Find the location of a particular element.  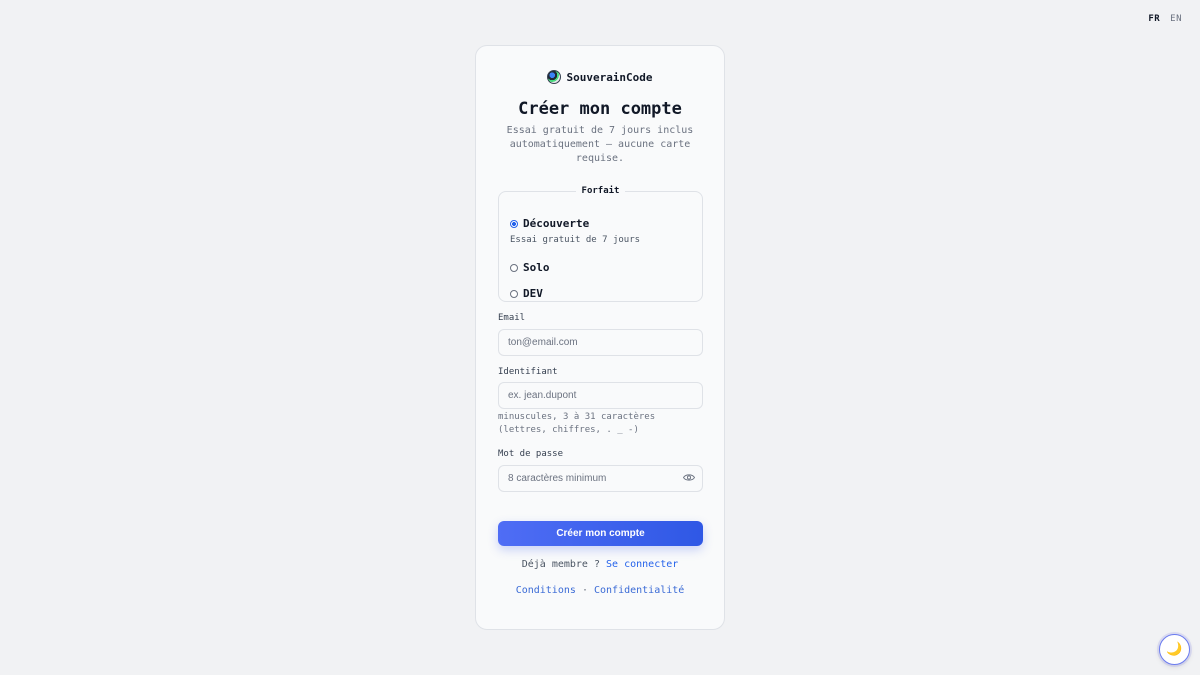

plan-option-solo: Solo is located at coordinates (530, 267).